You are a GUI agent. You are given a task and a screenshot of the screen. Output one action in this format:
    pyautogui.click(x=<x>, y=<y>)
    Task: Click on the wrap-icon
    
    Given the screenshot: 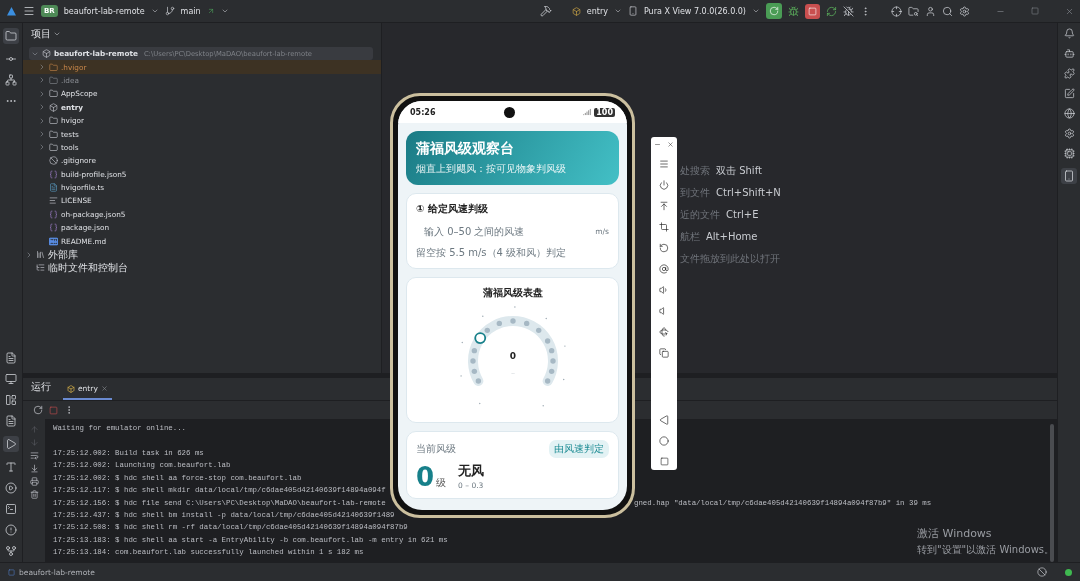 What is the action you would take?
    pyautogui.click(x=34, y=455)
    